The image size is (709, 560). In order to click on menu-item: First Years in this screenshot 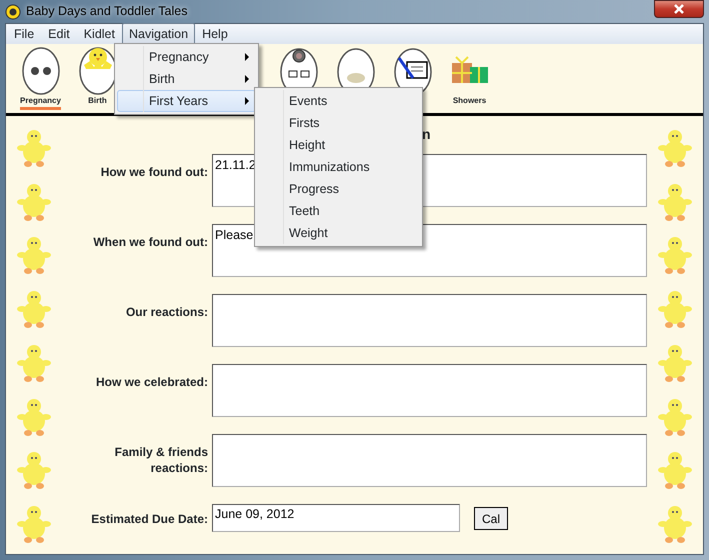, I will do `click(186, 101)`.